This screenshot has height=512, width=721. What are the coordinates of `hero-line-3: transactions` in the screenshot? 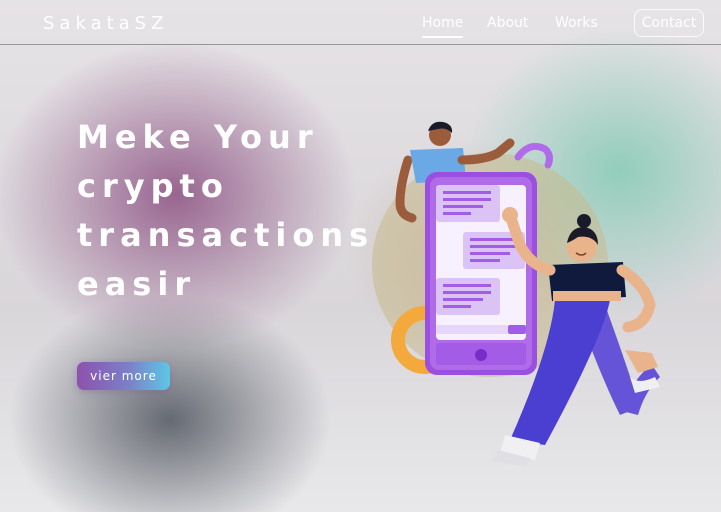 It's located at (226, 235).